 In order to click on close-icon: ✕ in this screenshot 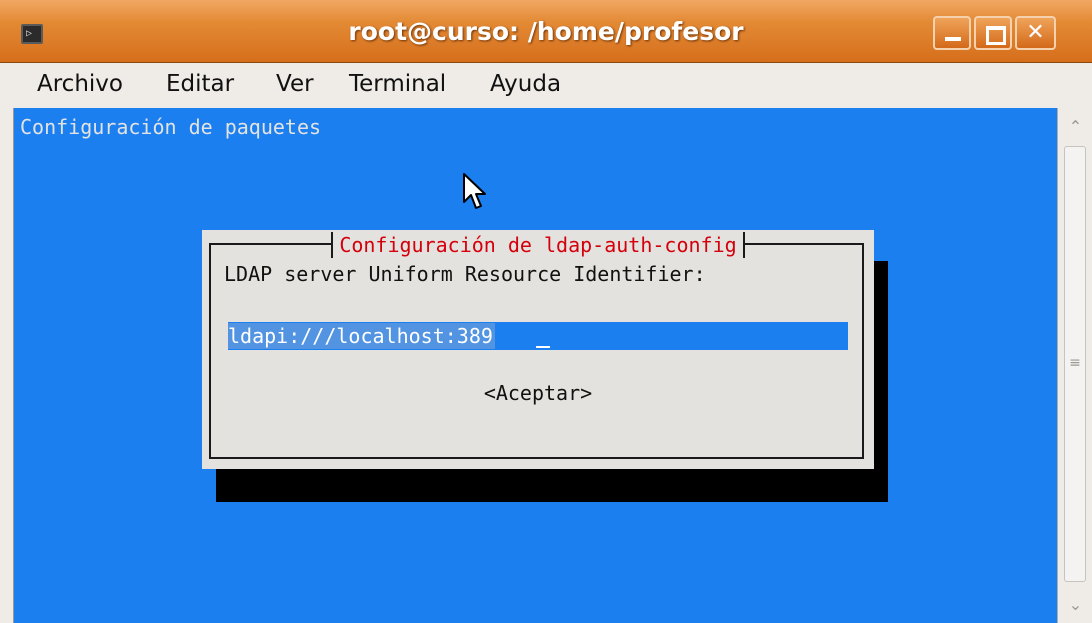, I will do `click(1035, 32)`.